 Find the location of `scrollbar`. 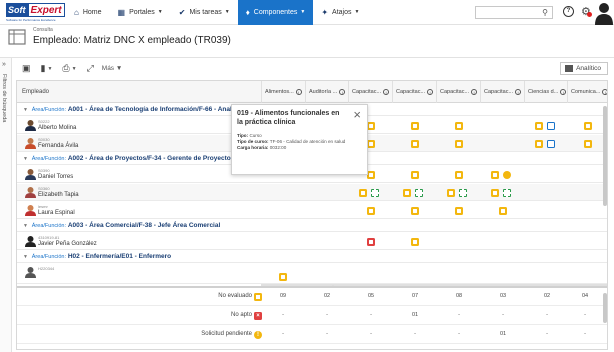

scrollbar is located at coordinates (605, 156).